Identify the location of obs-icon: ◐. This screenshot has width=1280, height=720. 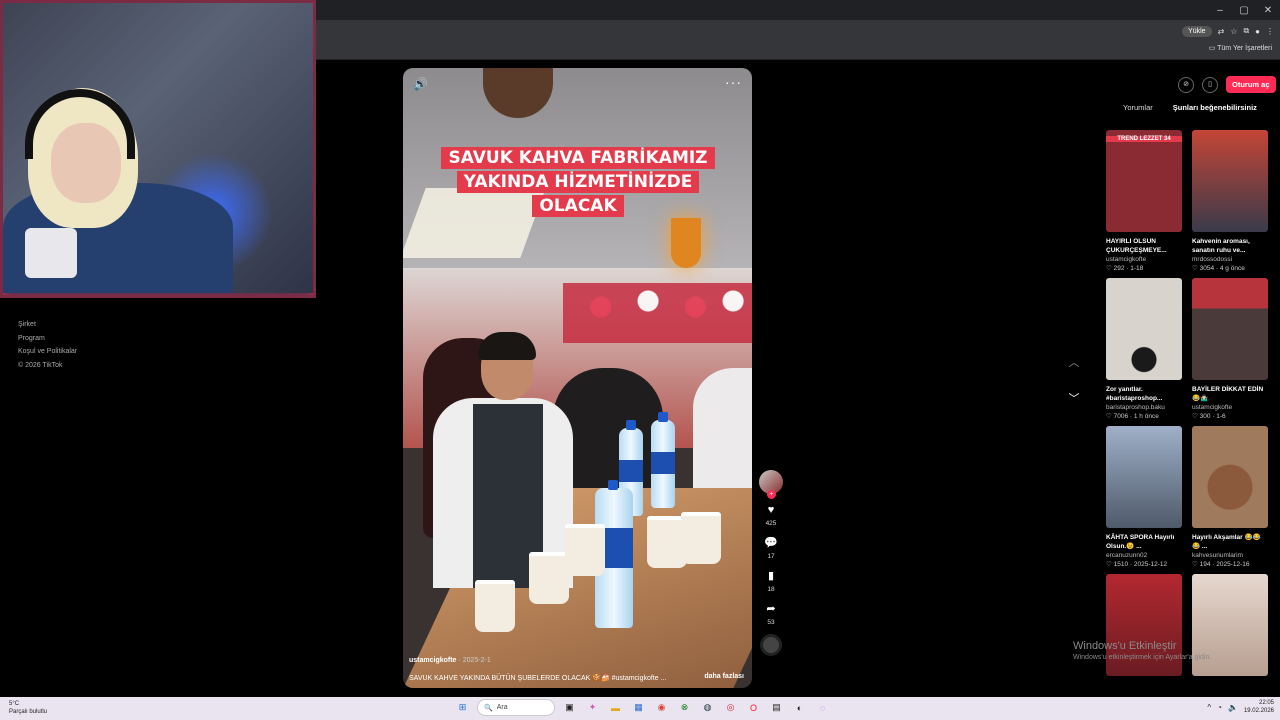
(799, 707).